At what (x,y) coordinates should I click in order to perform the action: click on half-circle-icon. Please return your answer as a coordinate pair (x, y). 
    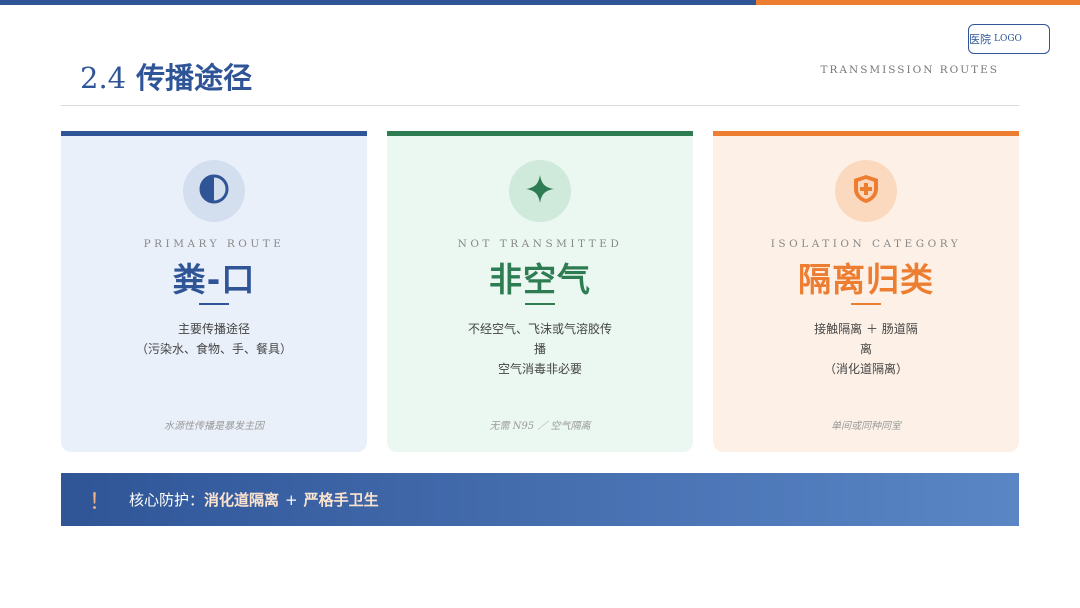
    Looking at the image, I should click on (214, 191).